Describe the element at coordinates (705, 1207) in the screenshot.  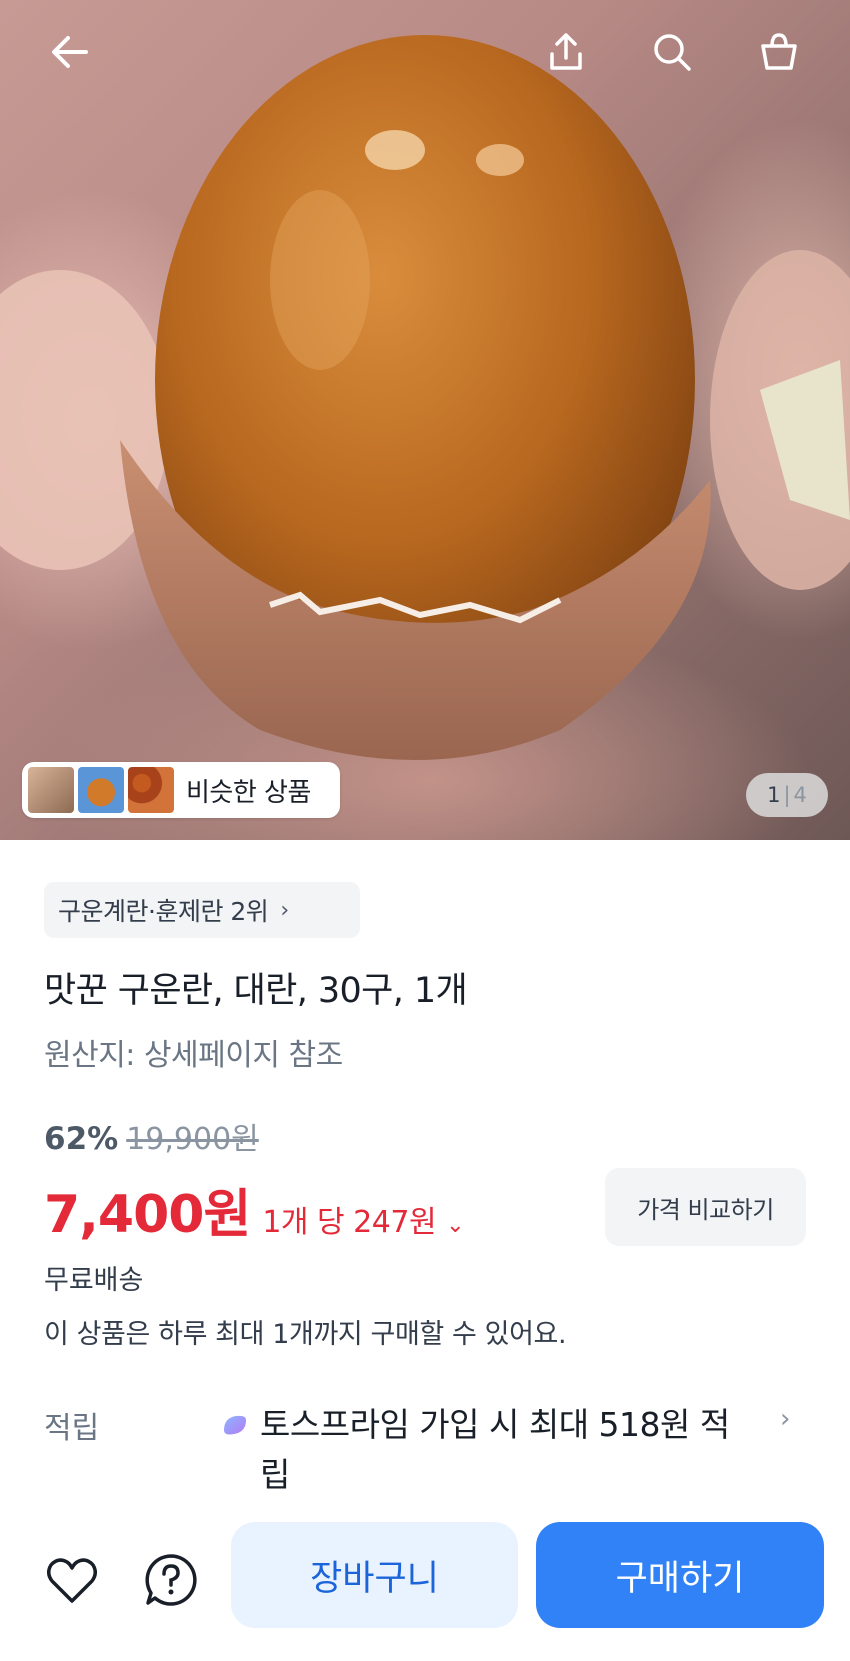
I see `price-compare-button: 가격 비교하기` at that location.